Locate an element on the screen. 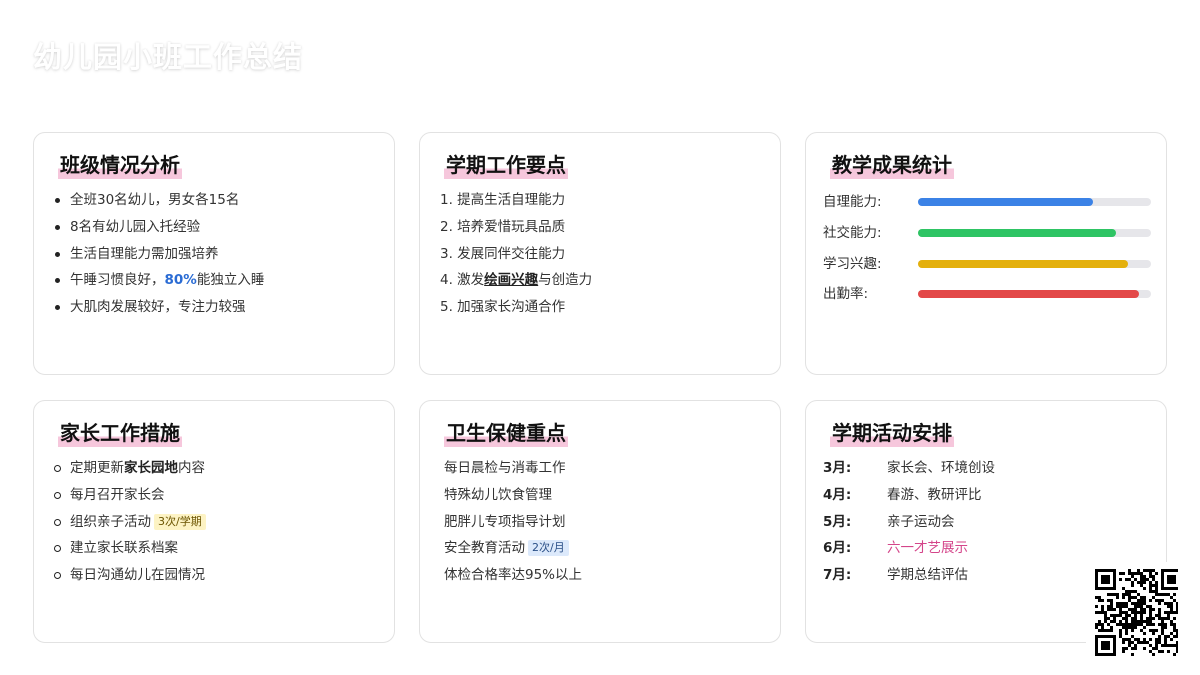  schedule-row: 5月: 亲子运动会 is located at coordinates (983, 525).